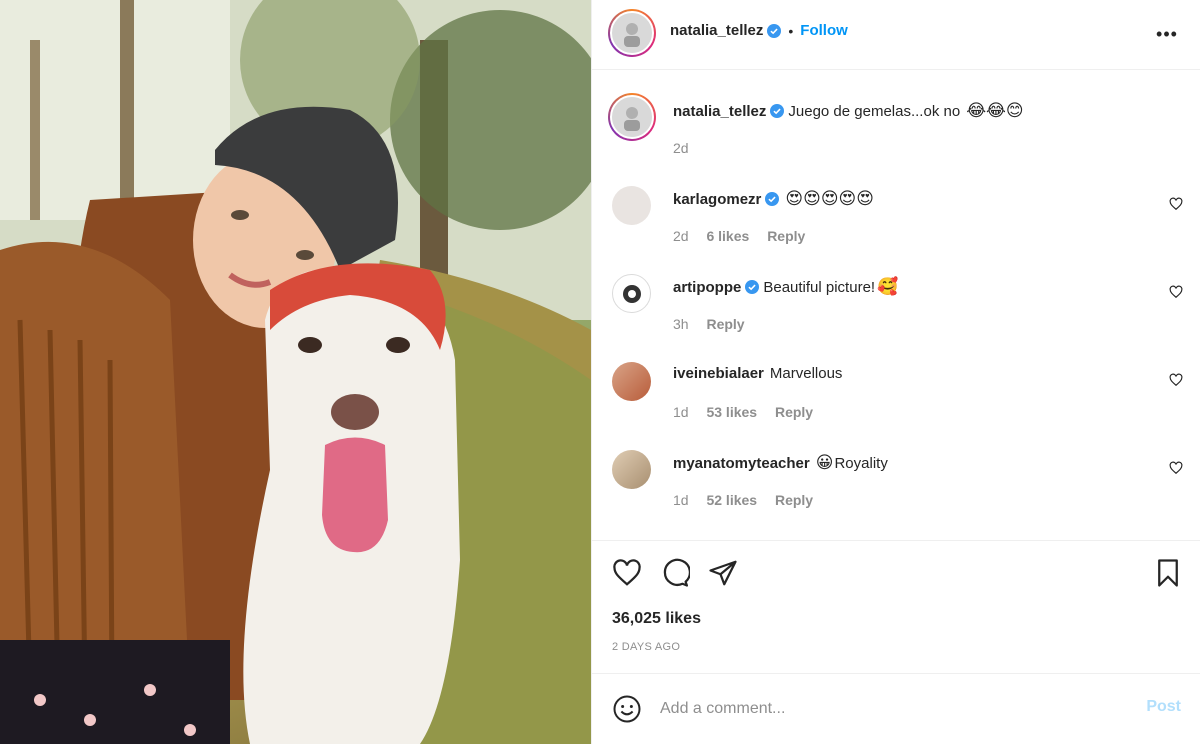 This screenshot has width=1200, height=744. I want to click on comment-text-line: myanatomyteacher 😀 Royality, so click(780, 463).